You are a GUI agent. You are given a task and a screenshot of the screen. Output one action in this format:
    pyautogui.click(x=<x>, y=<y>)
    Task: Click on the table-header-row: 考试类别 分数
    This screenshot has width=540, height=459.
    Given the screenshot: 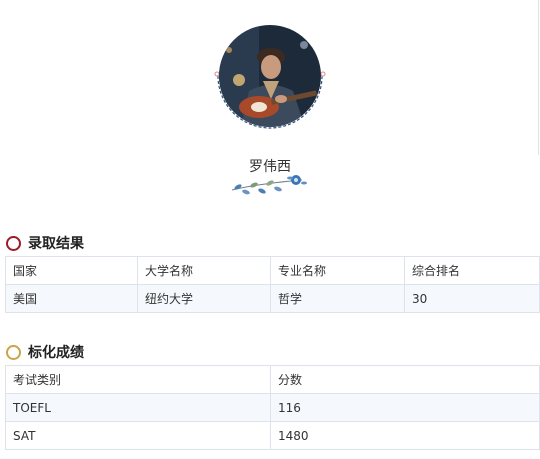 What is the action you would take?
    pyautogui.click(x=272, y=379)
    